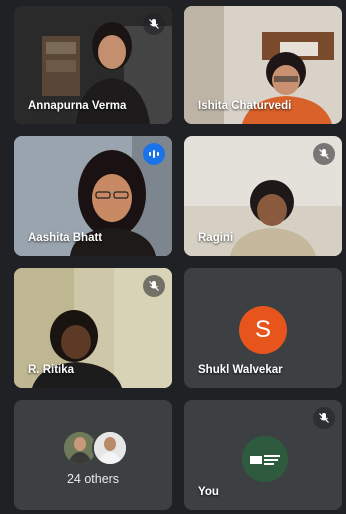 This screenshot has width=346, height=514. Describe the element at coordinates (93, 65) in the screenshot. I see `participant-tile-annapurna-verma: Annapurna Verma` at that location.